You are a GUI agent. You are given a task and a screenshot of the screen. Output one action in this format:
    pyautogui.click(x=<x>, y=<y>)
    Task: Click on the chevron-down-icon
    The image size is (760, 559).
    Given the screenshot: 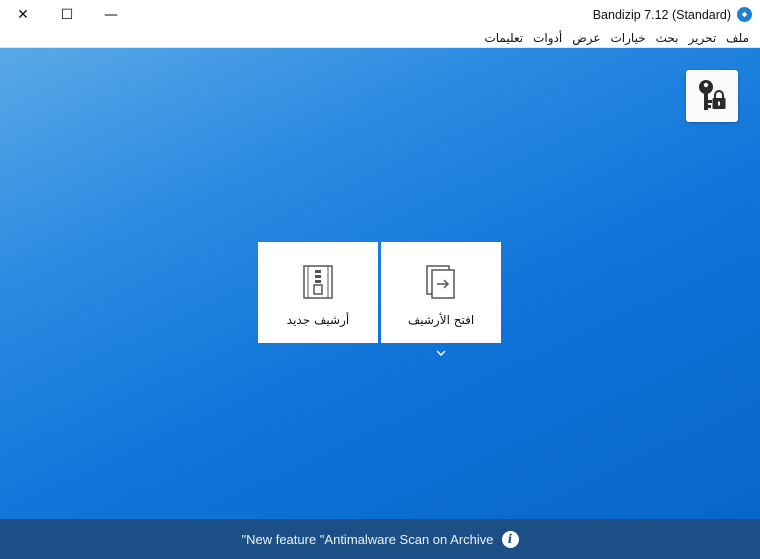 What is the action you would take?
    pyautogui.click(x=441, y=353)
    